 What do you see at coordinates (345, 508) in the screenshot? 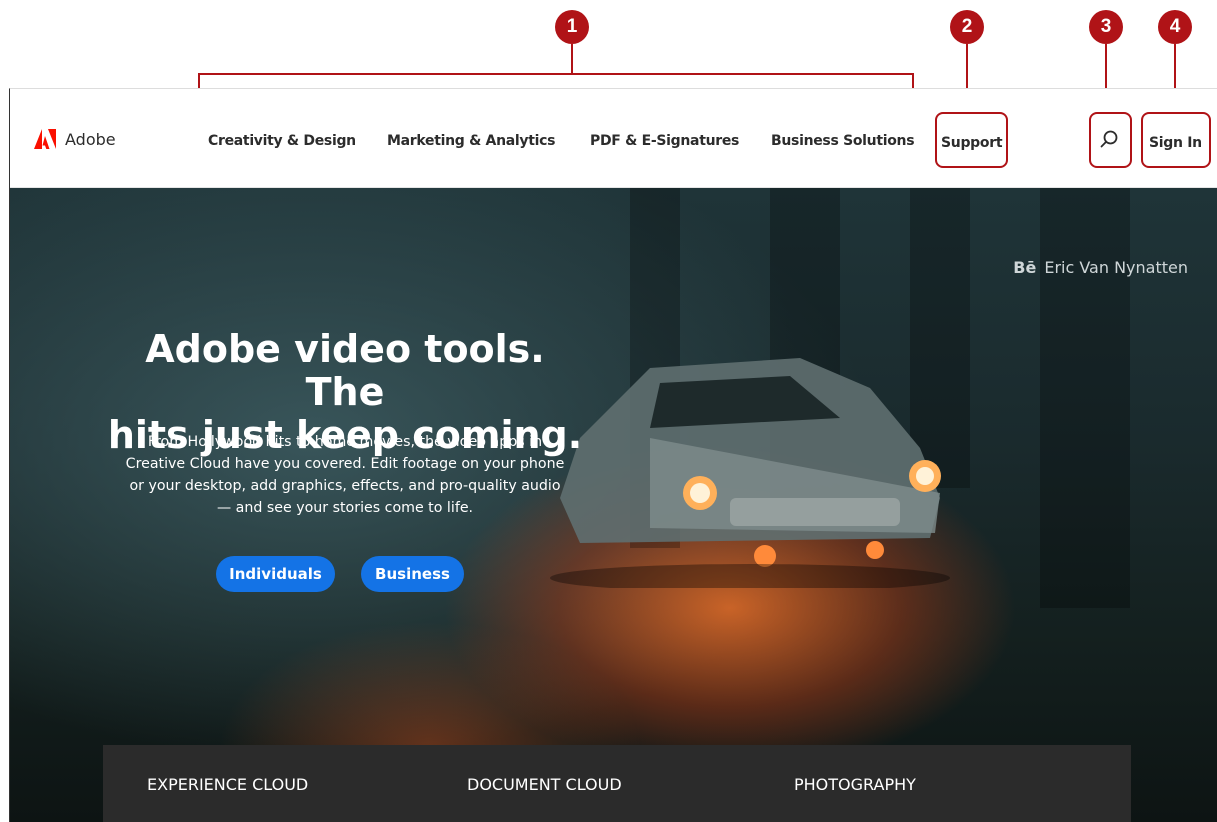
I see `hero-description-line: — and see your stories come to life.` at bounding box center [345, 508].